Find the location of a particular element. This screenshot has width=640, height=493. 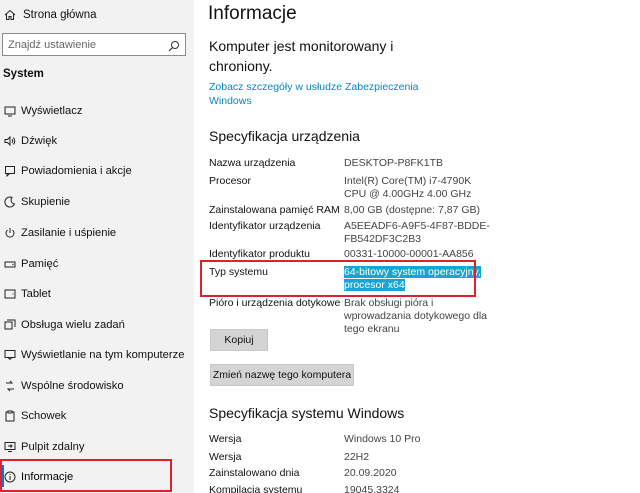

sidebar-item-shared-experiences: Wspólne środowisko is located at coordinates (97, 386).